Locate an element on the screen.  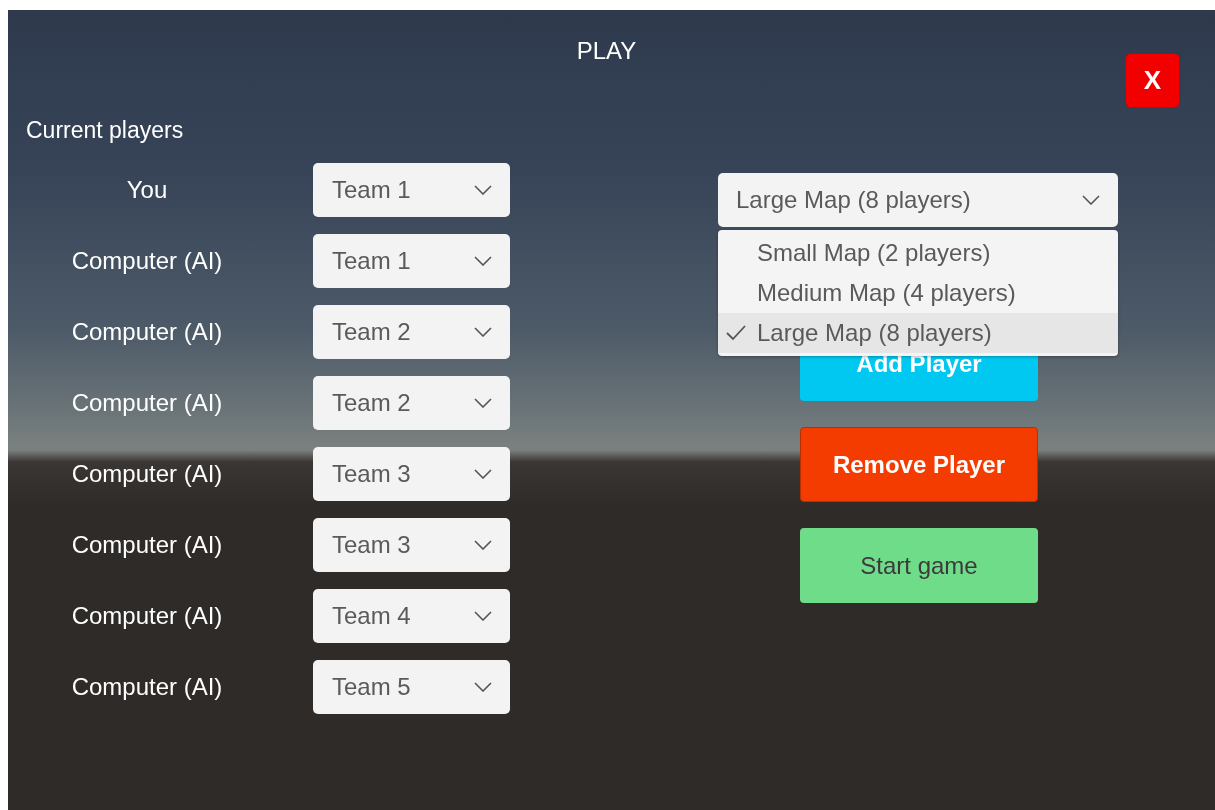
players-heading: Current players is located at coordinates (105, 131).